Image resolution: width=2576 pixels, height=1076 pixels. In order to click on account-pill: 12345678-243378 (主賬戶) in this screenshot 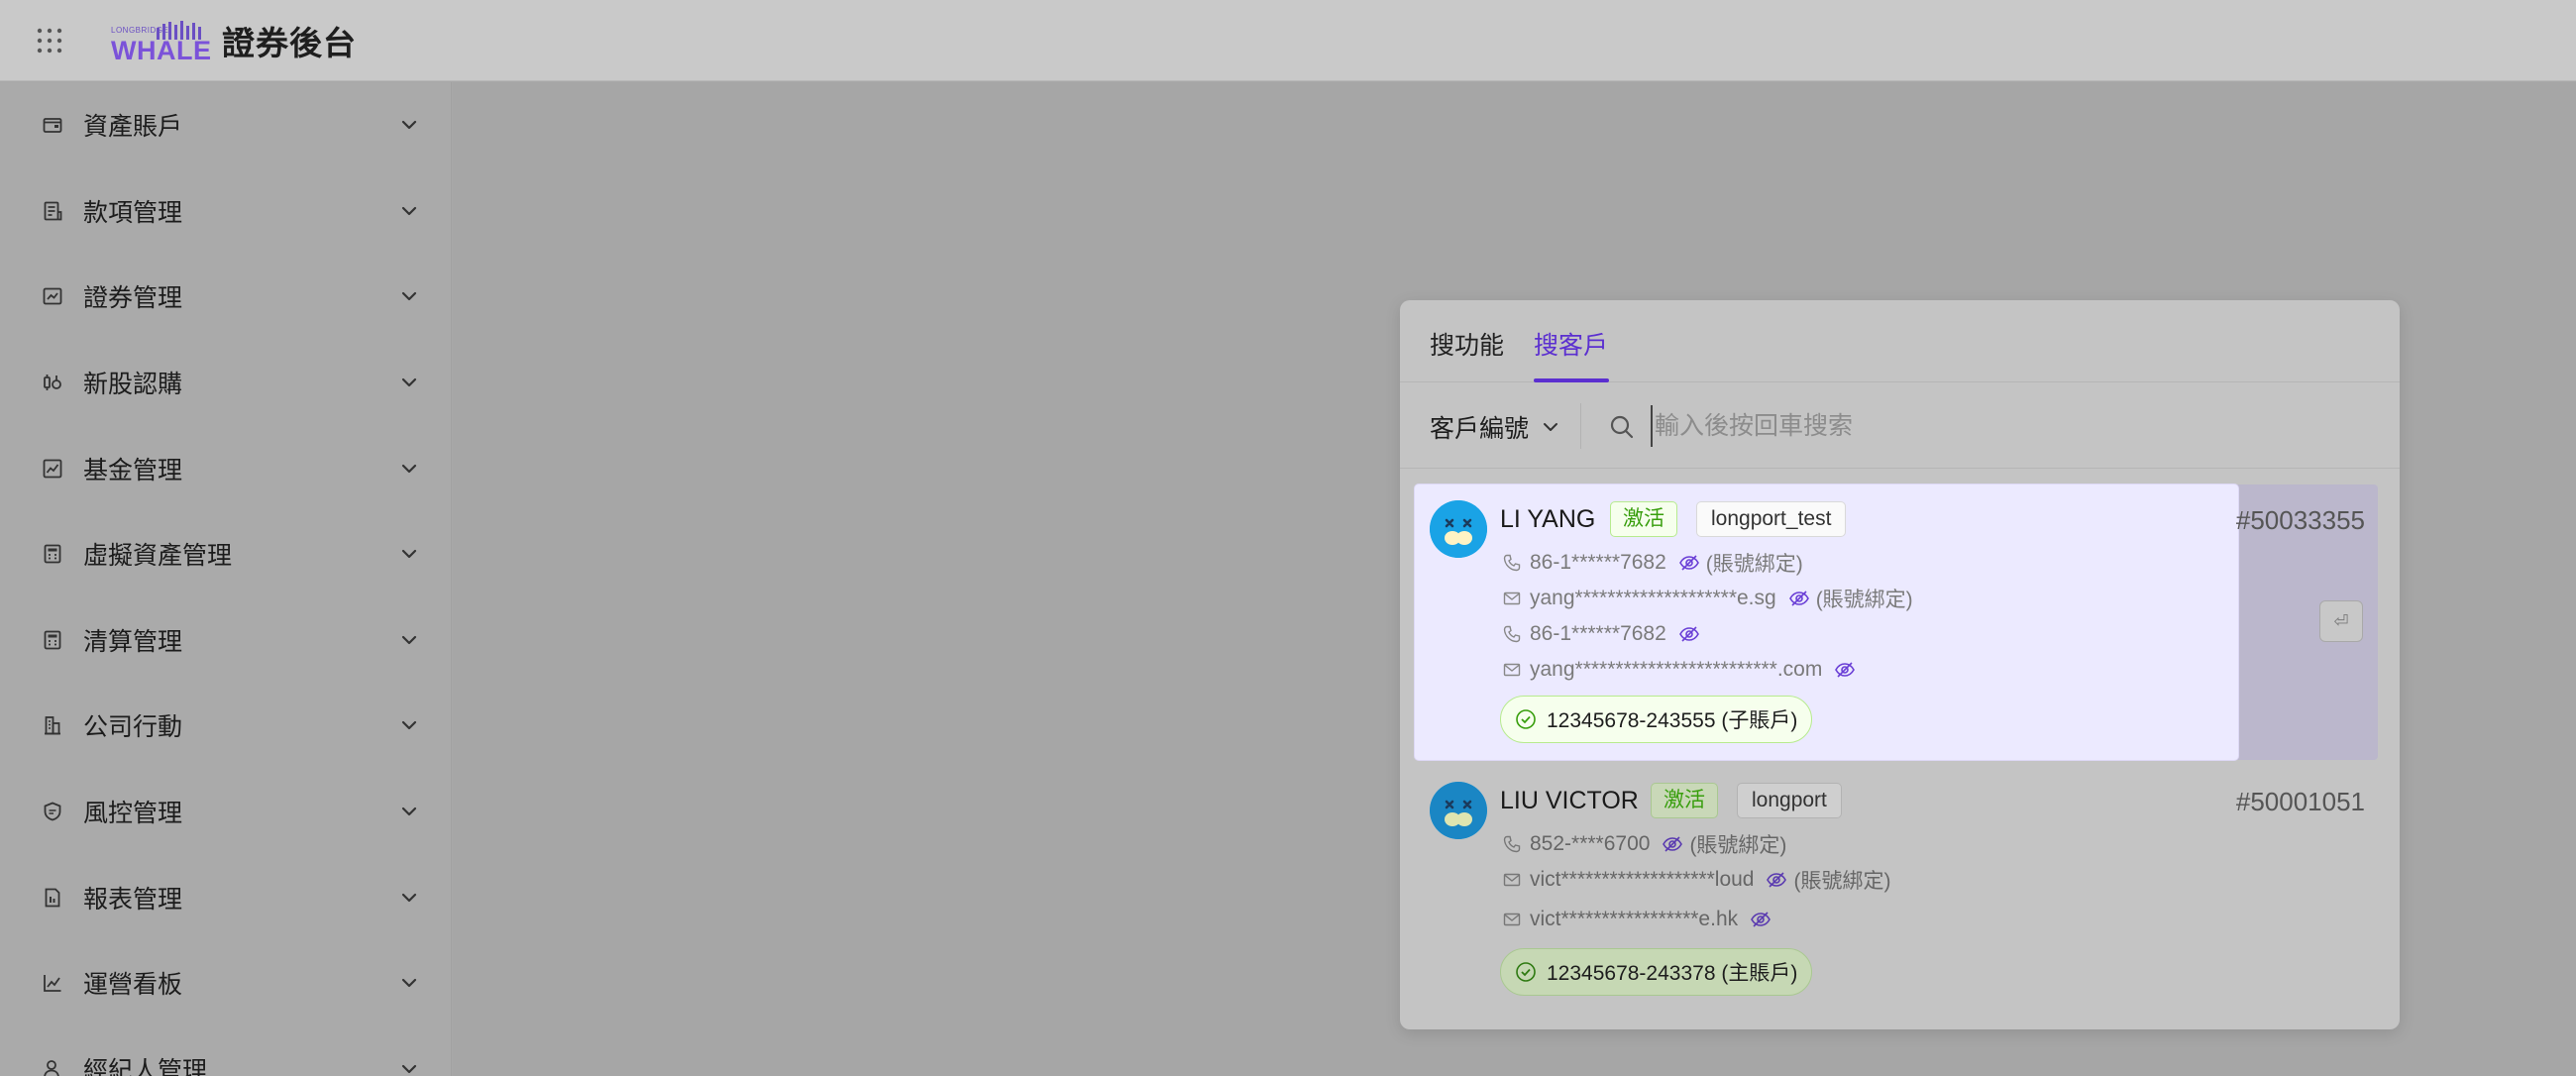, I will do `click(1656, 972)`.